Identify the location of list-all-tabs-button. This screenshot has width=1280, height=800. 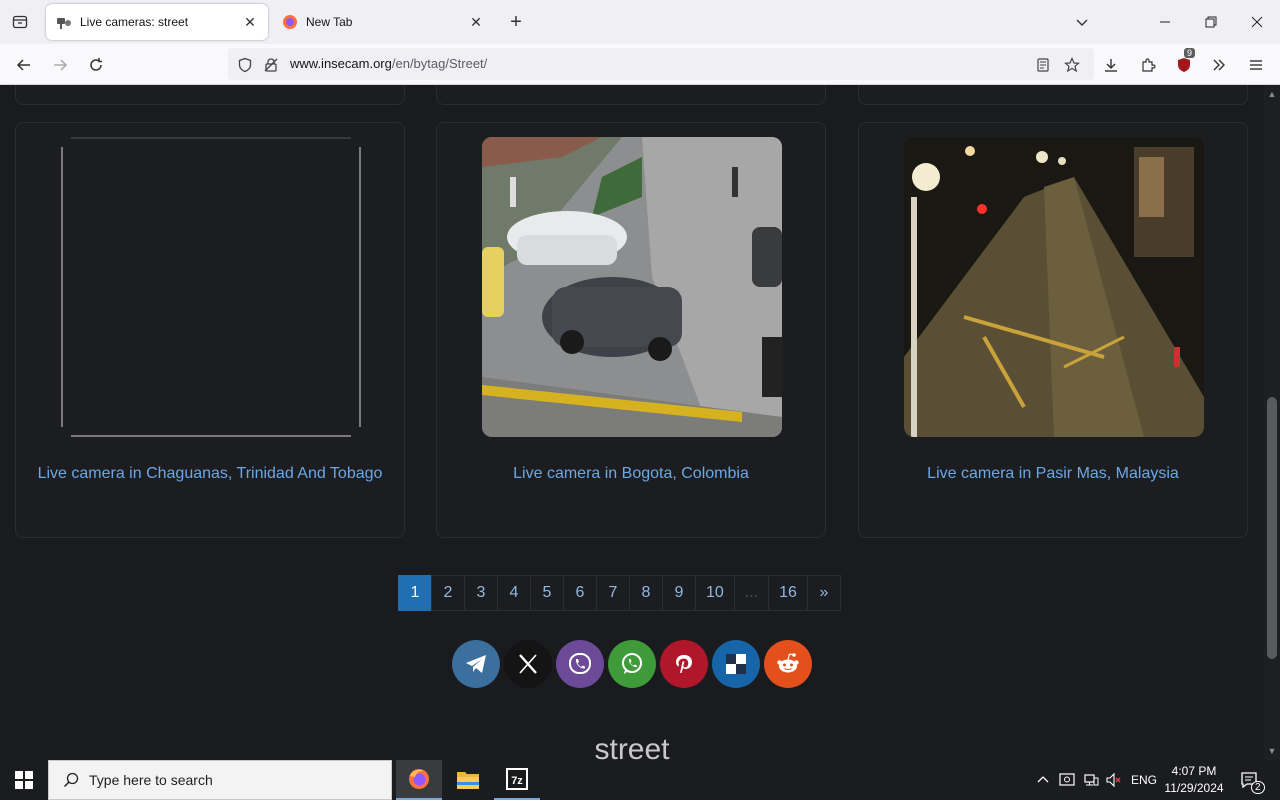
(1082, 22).